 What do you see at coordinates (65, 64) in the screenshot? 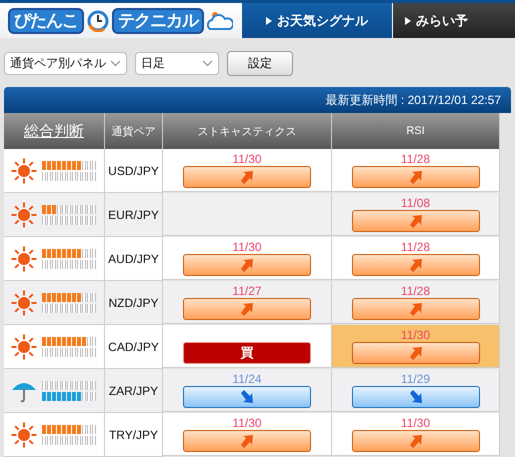
I see `view-select: 通貨ペア別パネル` at bounding box center [65, 64].